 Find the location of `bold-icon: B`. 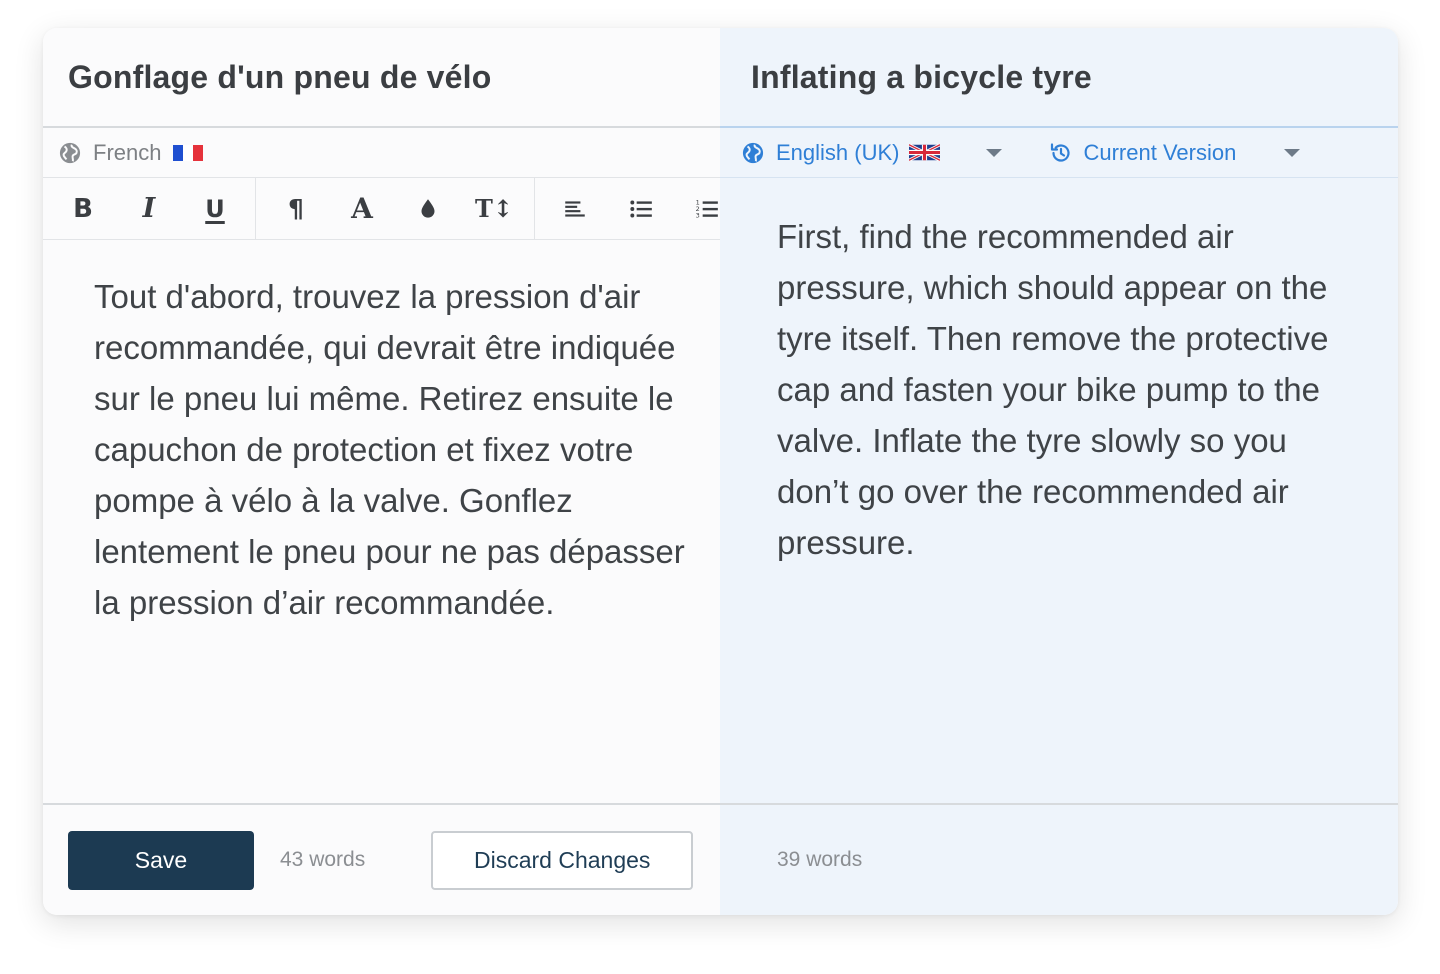

bold-icon: B is located at coordinates (83, 208).